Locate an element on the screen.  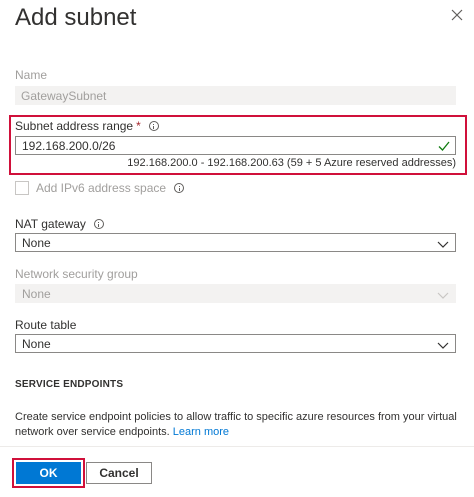
ipv6-checkbox-row: Add IPv6 address space is located at coordinates (100, 188).